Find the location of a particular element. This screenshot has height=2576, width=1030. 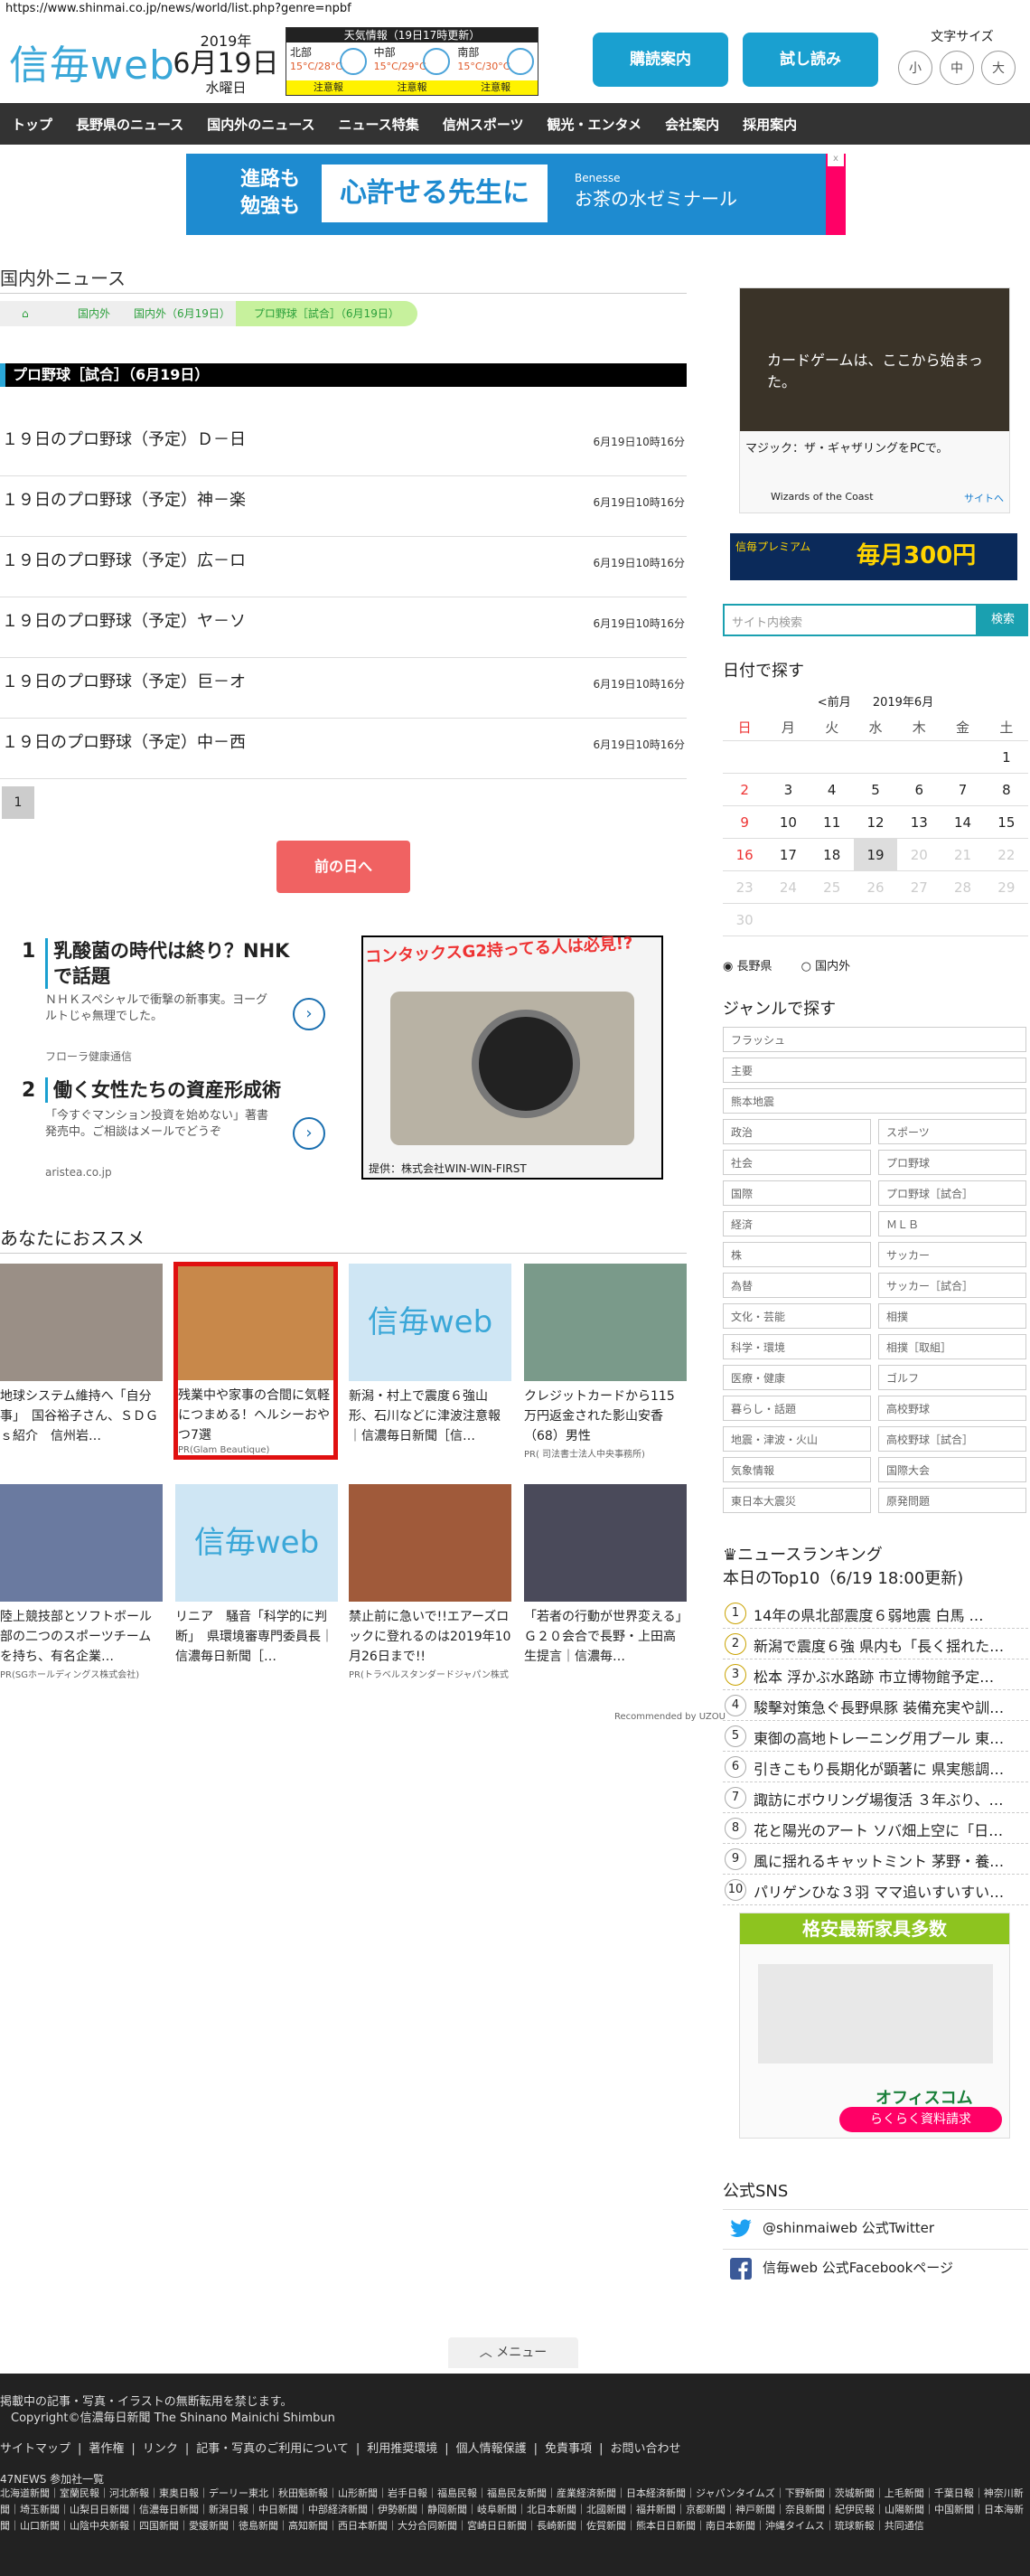

footer-link: サイトマップ is located at coordinates (35, 2449).